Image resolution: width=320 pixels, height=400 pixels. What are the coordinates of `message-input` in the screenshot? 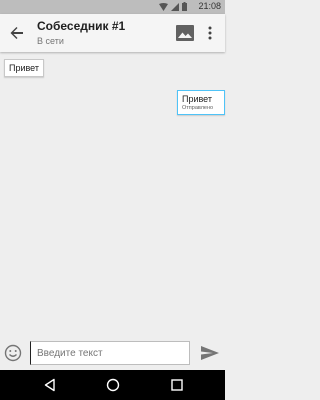 It's located at (110, 353).